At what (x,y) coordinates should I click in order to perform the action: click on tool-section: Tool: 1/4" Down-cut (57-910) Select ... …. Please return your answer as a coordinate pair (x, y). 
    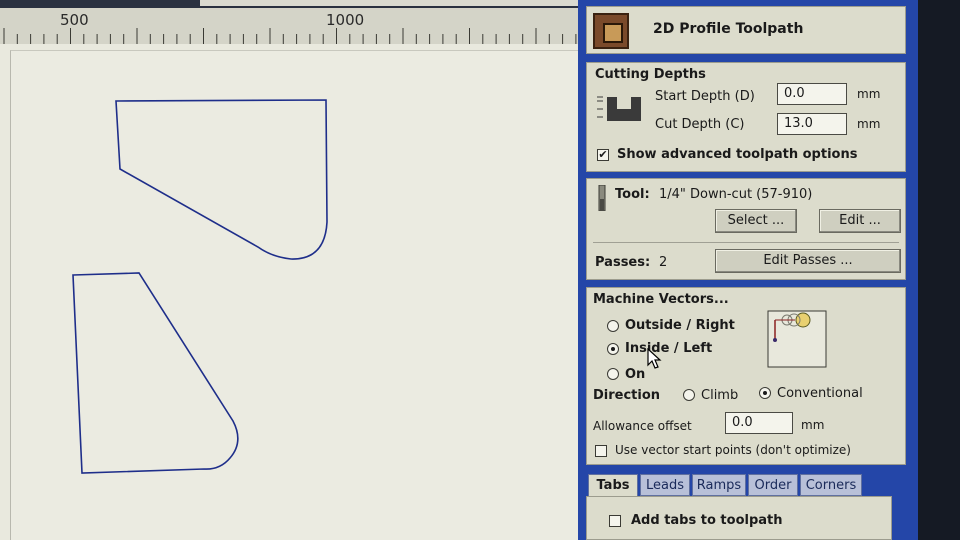
    Looking at the image, I should click on (746, 229).